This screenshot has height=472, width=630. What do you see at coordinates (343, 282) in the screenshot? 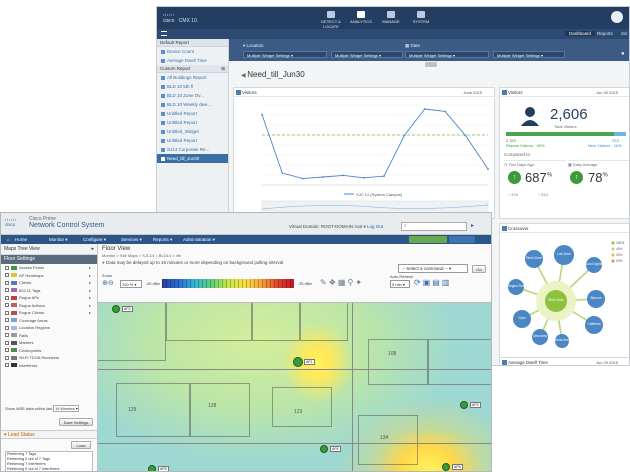
I see `grid-icon: ▦` at bounding box center [343, 282].